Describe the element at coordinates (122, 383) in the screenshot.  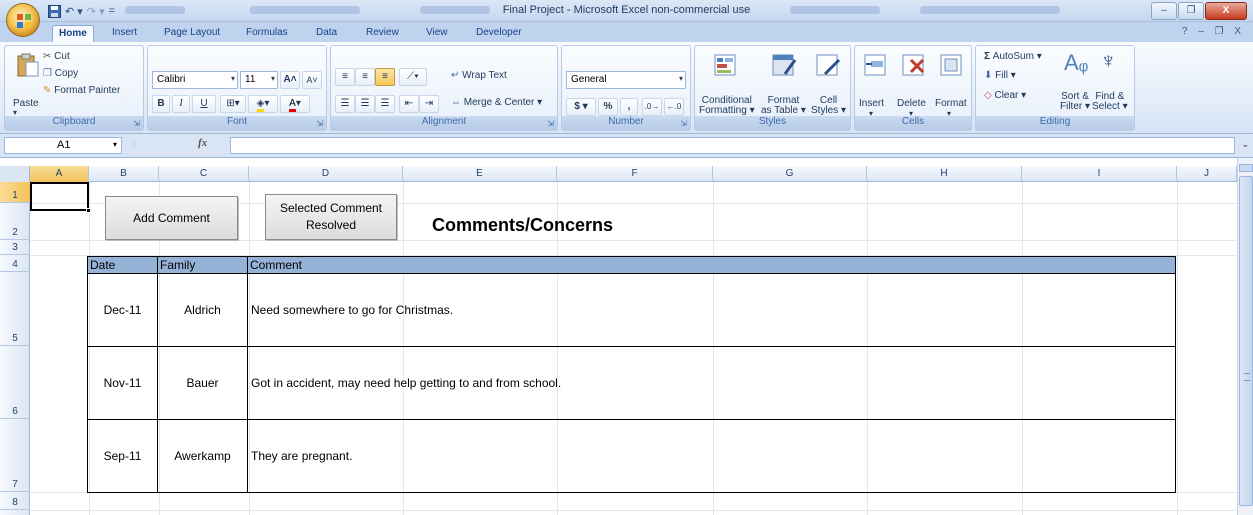
I see `cell-date: Nov-11` at that location.